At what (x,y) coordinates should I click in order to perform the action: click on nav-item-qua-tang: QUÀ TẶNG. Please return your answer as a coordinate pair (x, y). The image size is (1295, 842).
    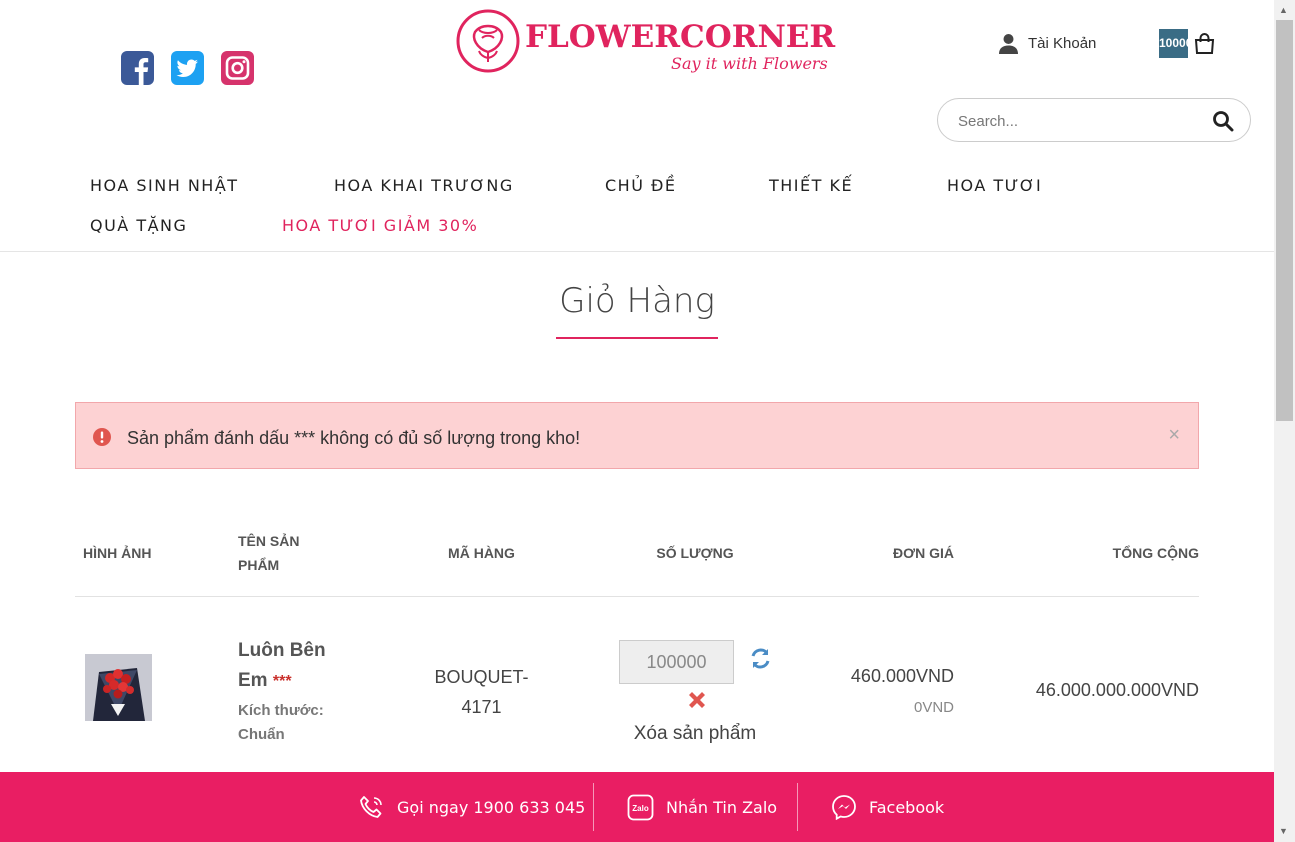
    Looking at the image, I should click on (138, 225).